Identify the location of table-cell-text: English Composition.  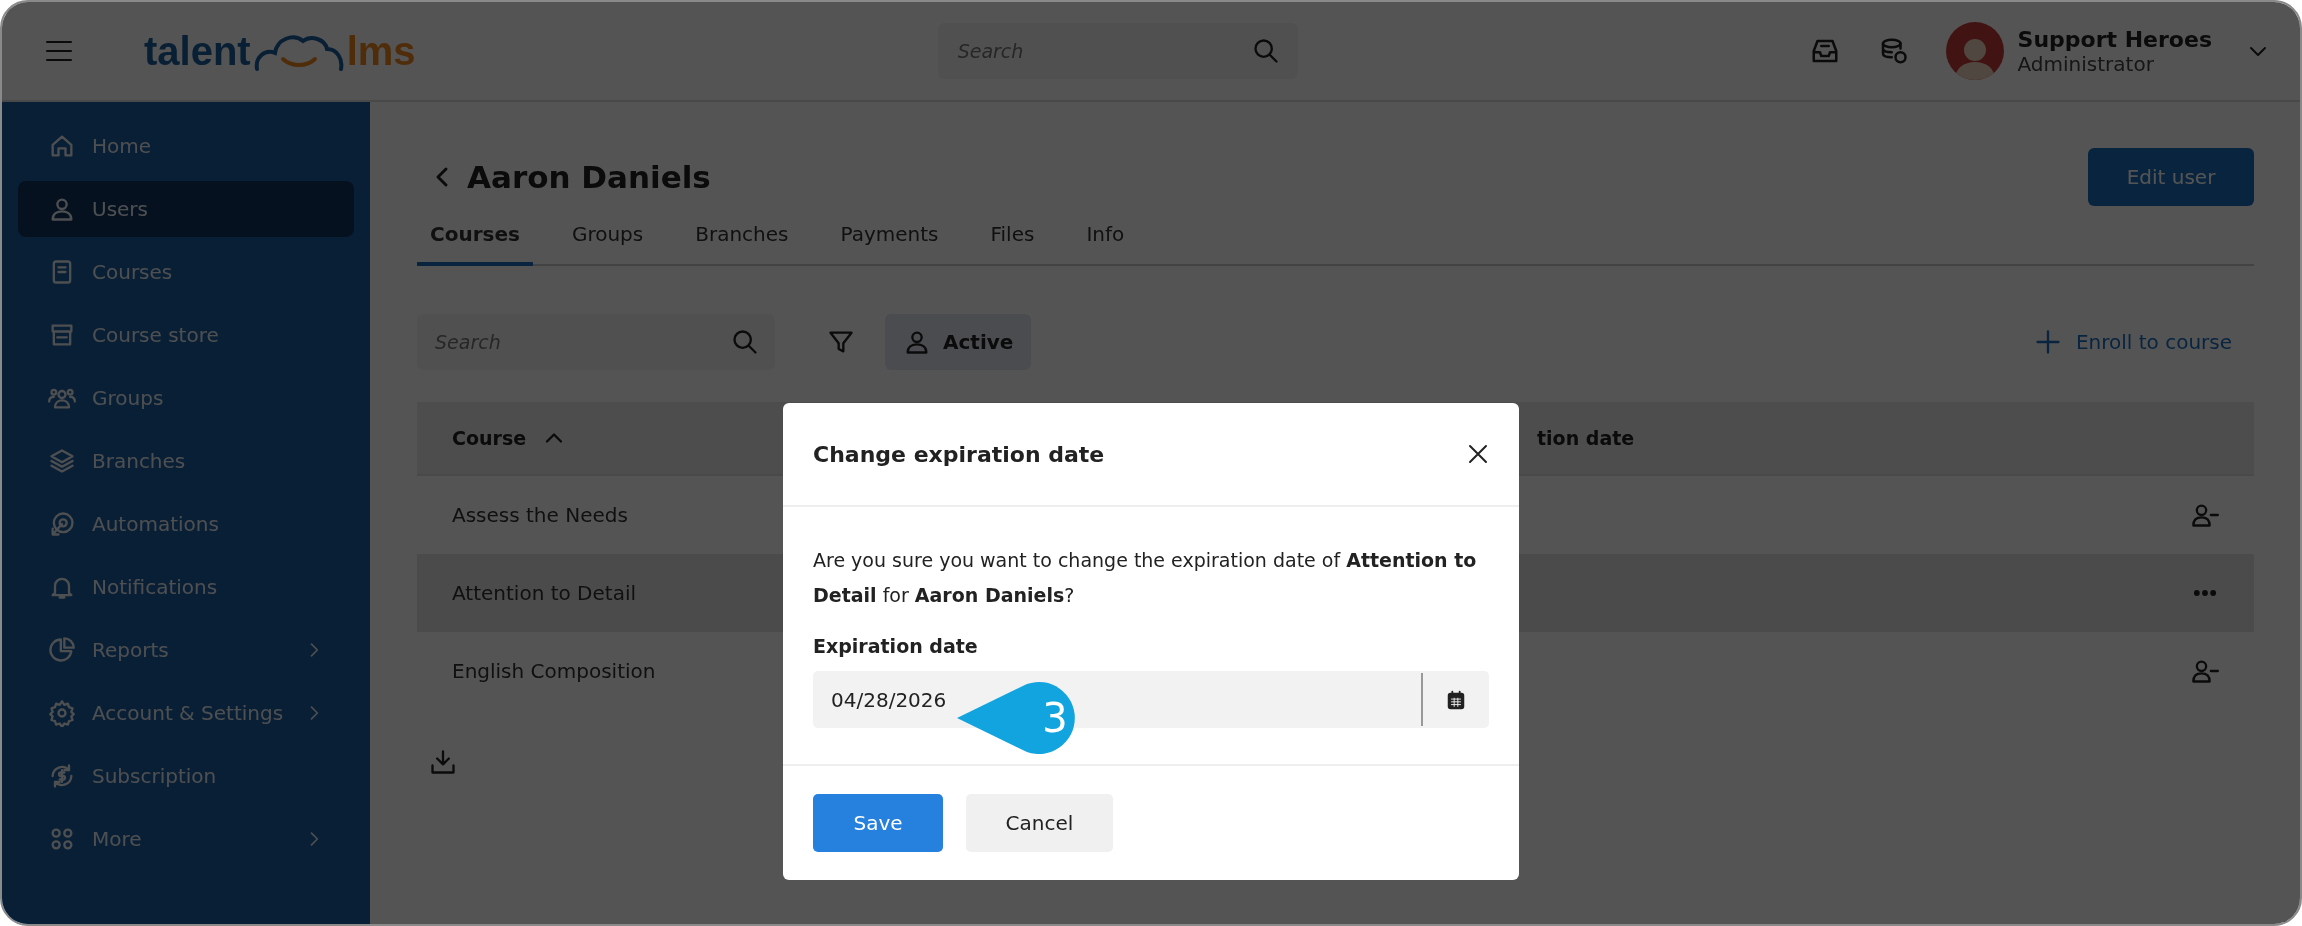
(554, 671).